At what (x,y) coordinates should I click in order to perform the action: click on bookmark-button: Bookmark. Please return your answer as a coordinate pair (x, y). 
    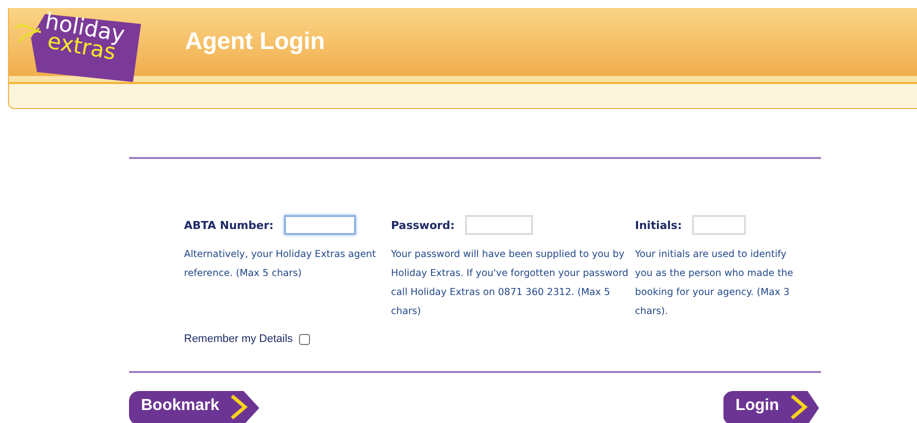
    Looking at the image, I should click on (194, 407).